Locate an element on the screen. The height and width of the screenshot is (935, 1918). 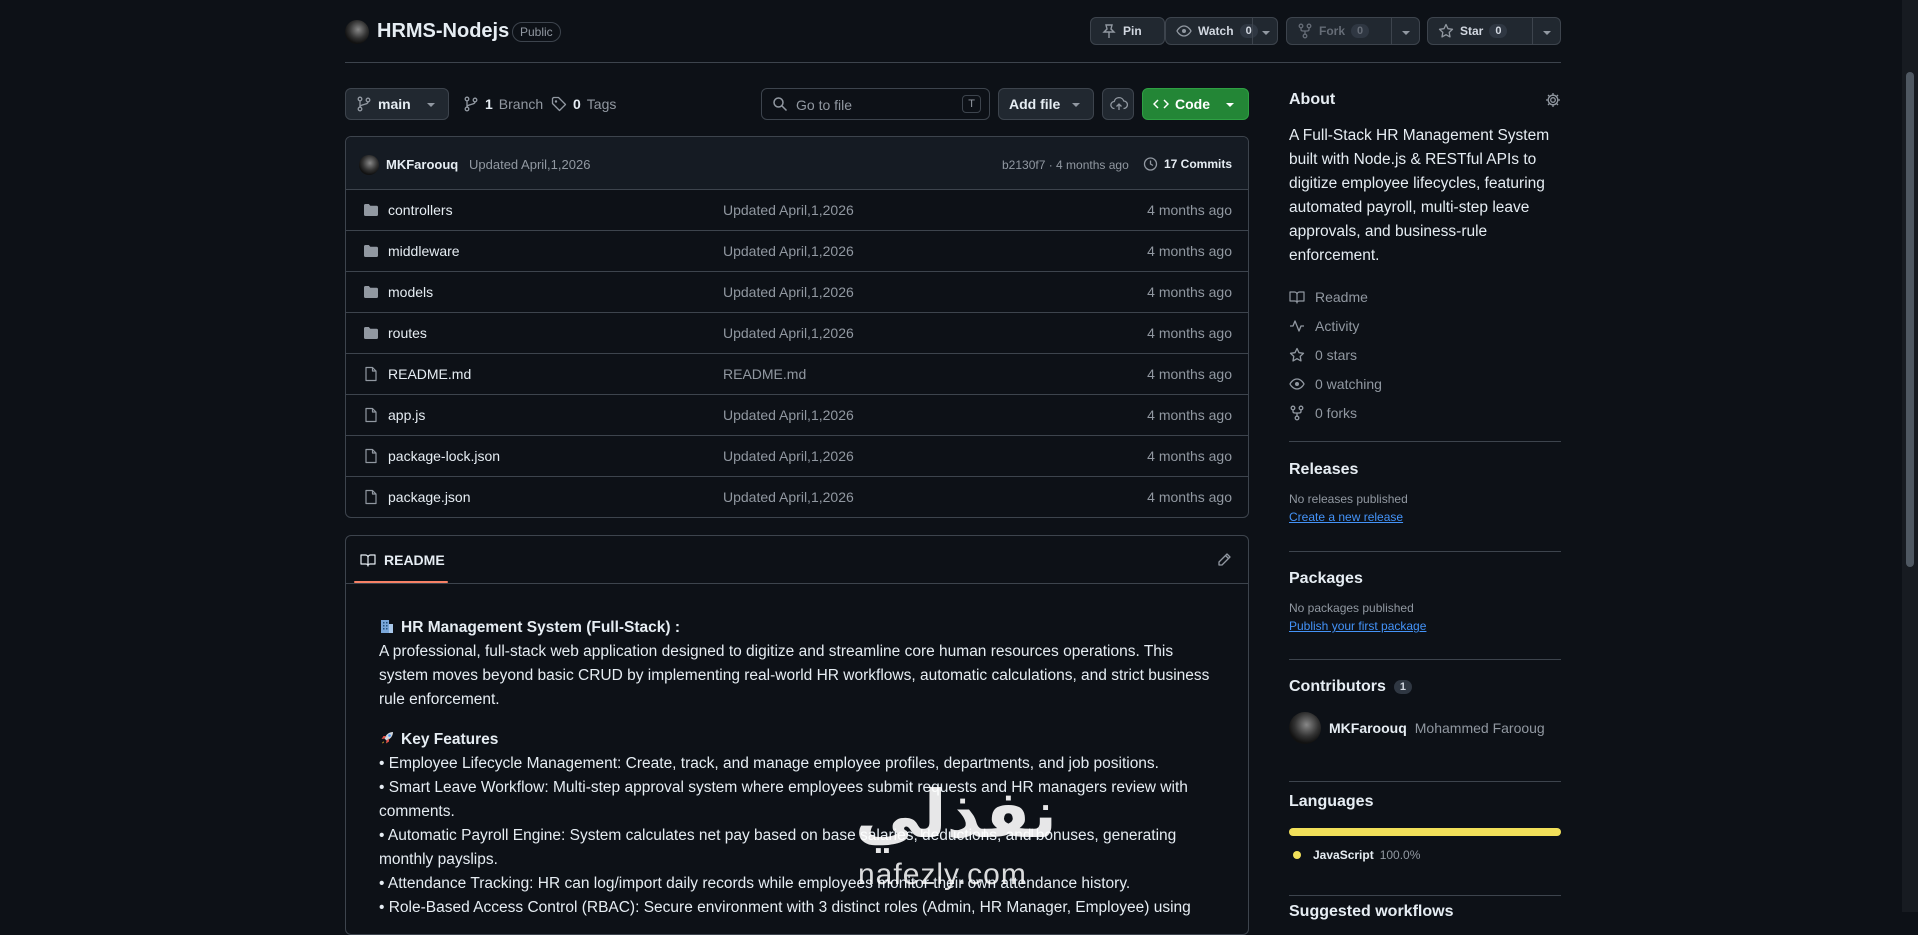
contributor-item: MKFaroouq Mohammed Farooug is located at coordinates (1425, 728).